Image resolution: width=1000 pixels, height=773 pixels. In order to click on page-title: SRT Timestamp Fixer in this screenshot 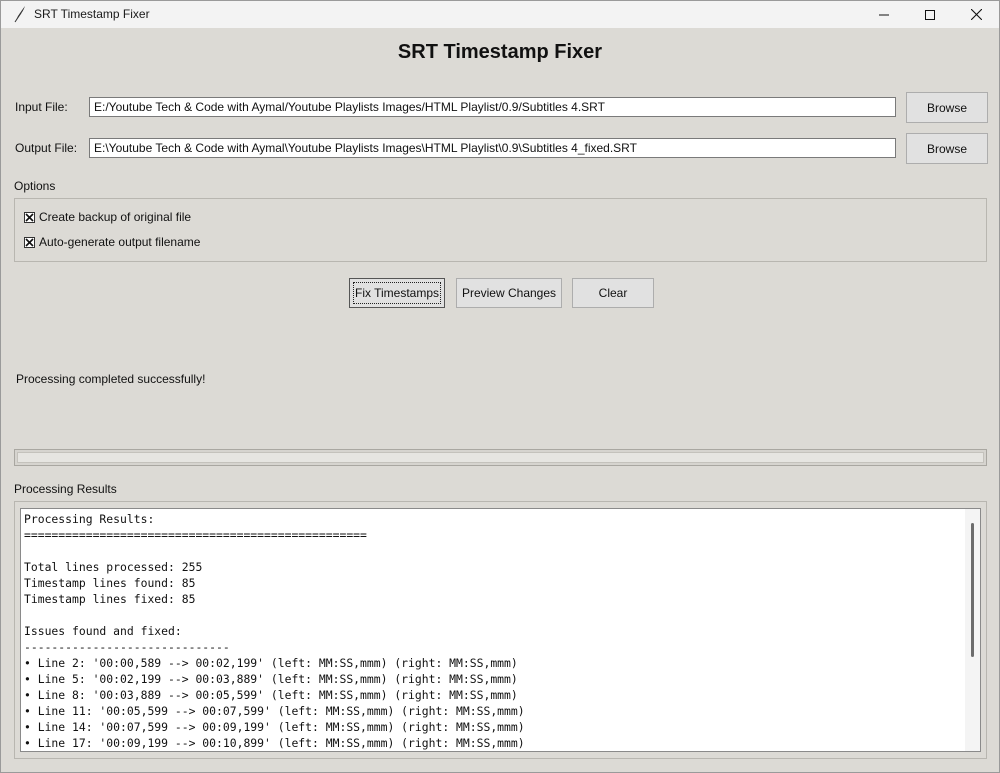, I will do `click(500, 52)`.